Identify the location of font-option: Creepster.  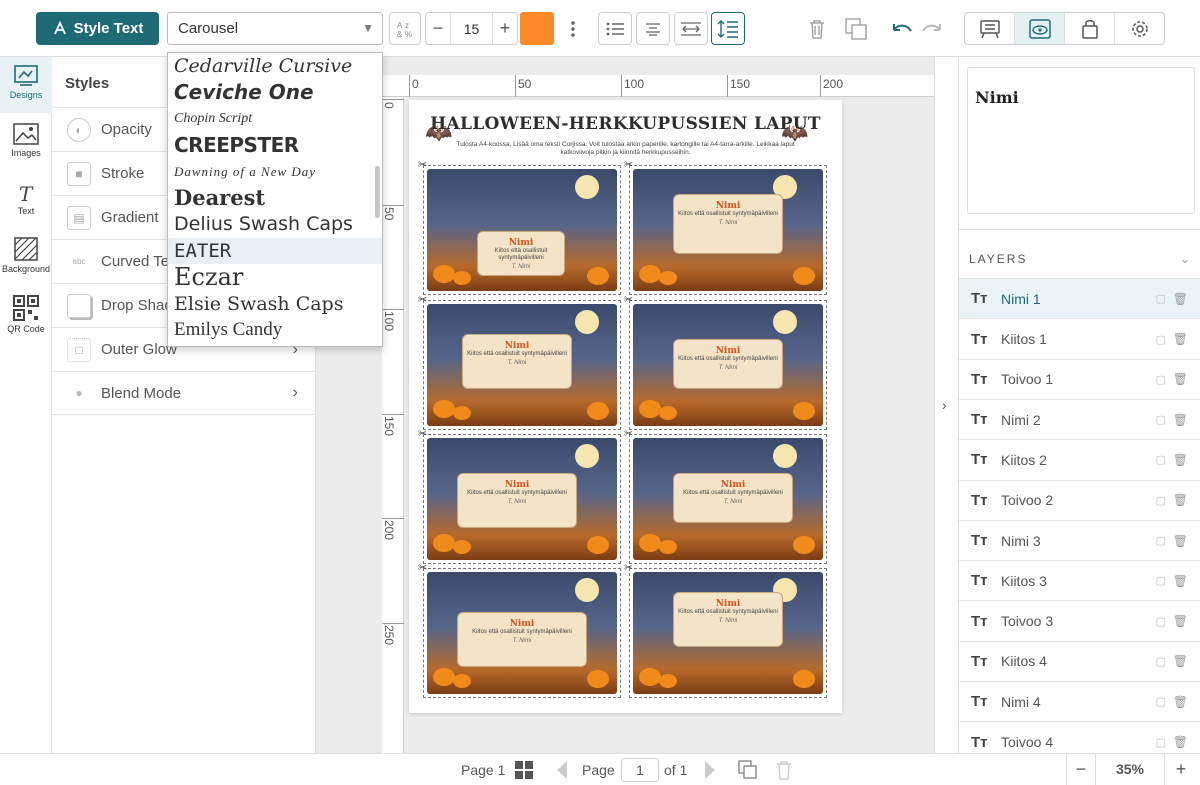
(275, 145).